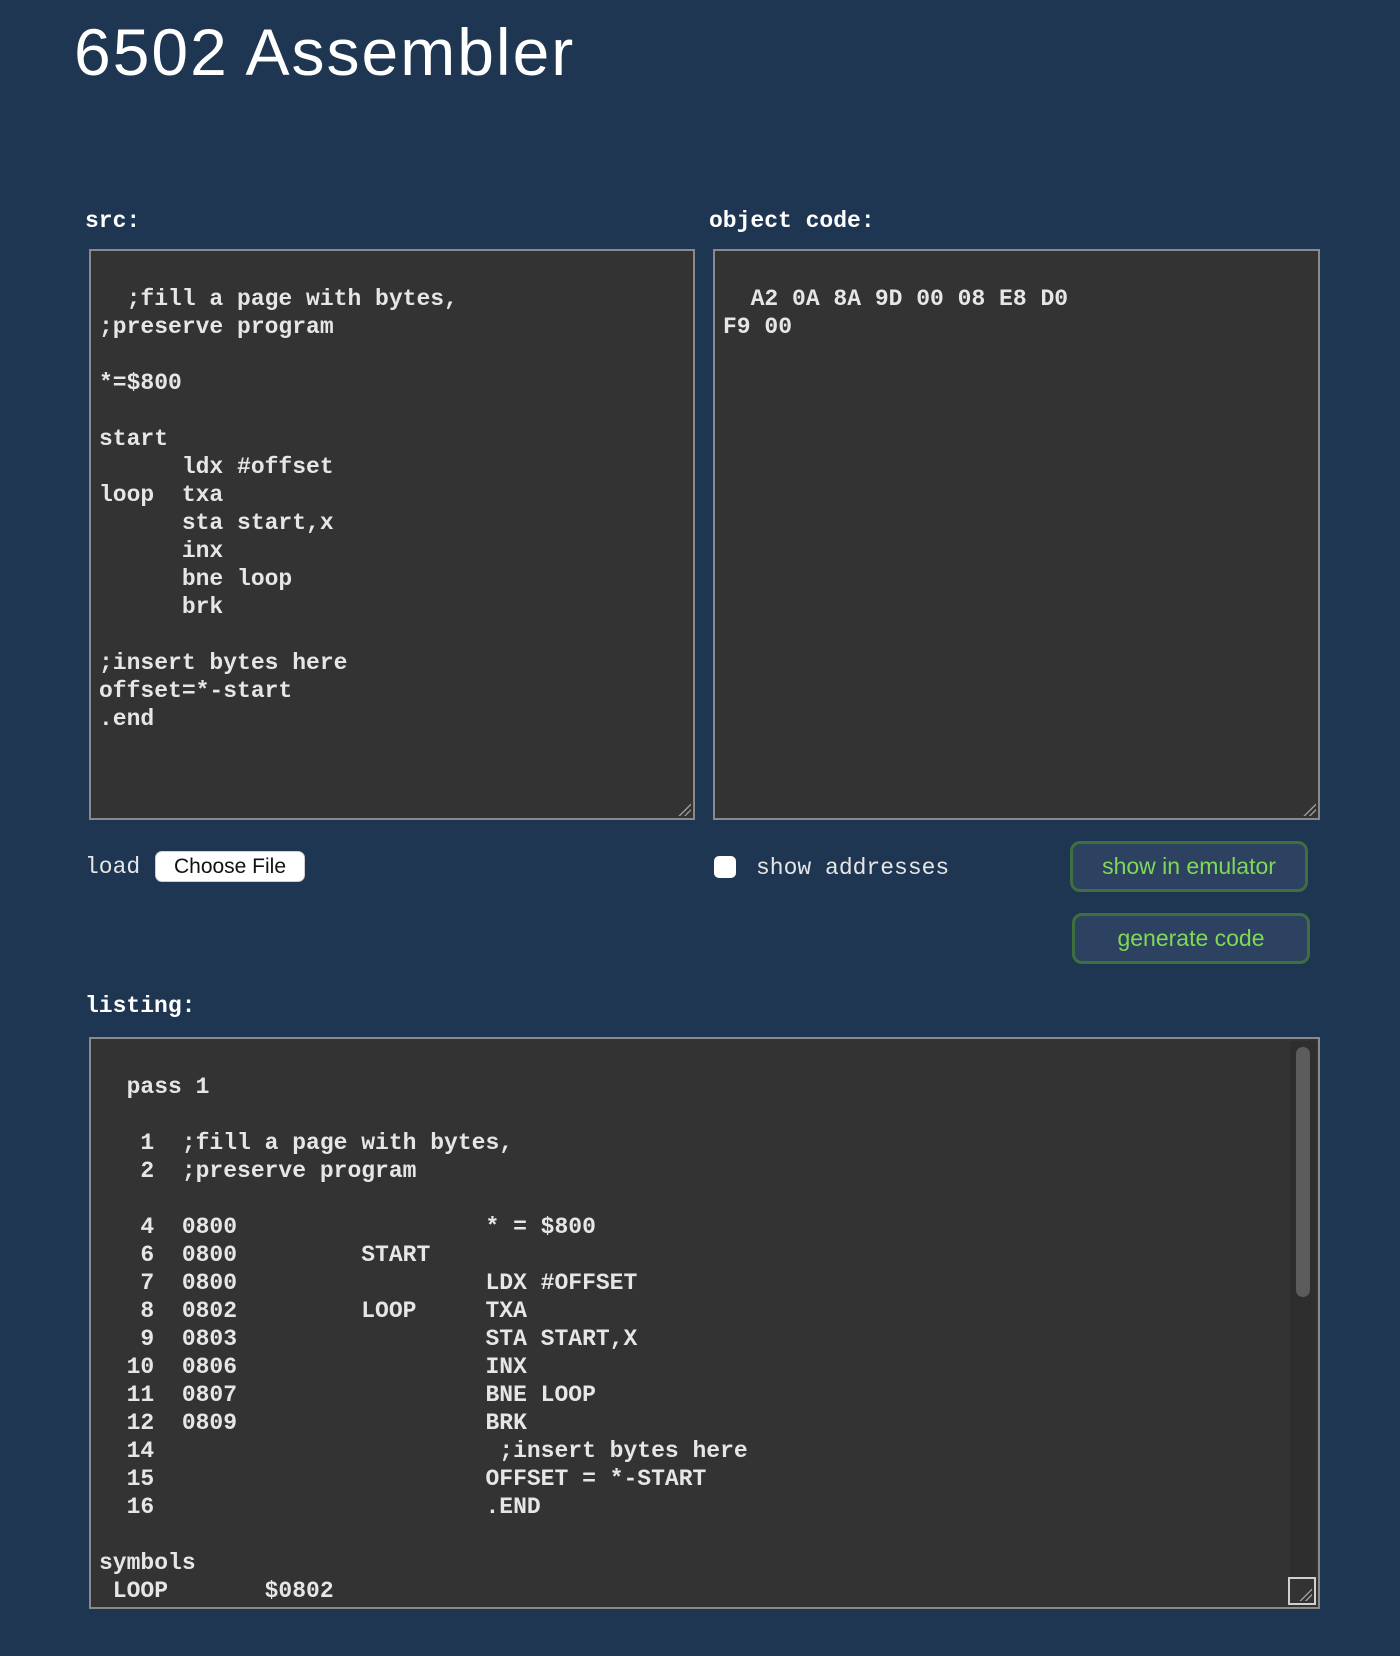 The image size is (1400, 1656). I want to click on listing-resize-handle, so click(1302, 1591).